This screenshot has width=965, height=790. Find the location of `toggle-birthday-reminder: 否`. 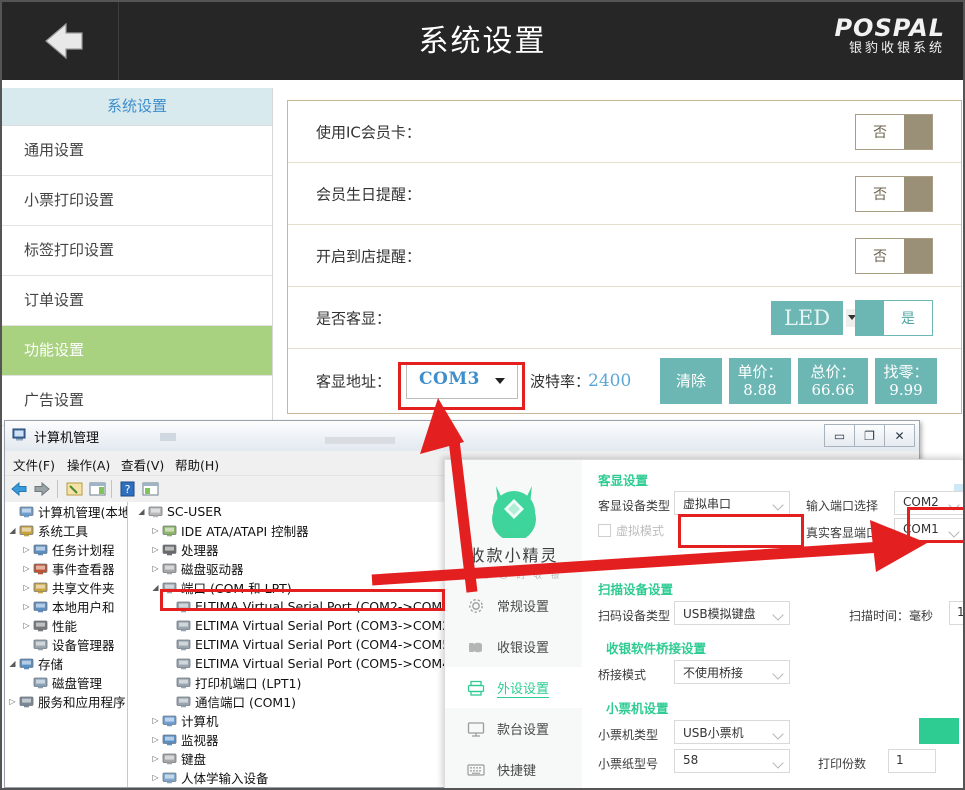

toggle-birthday-reminder: 否 is located at coordinates (894, 193).